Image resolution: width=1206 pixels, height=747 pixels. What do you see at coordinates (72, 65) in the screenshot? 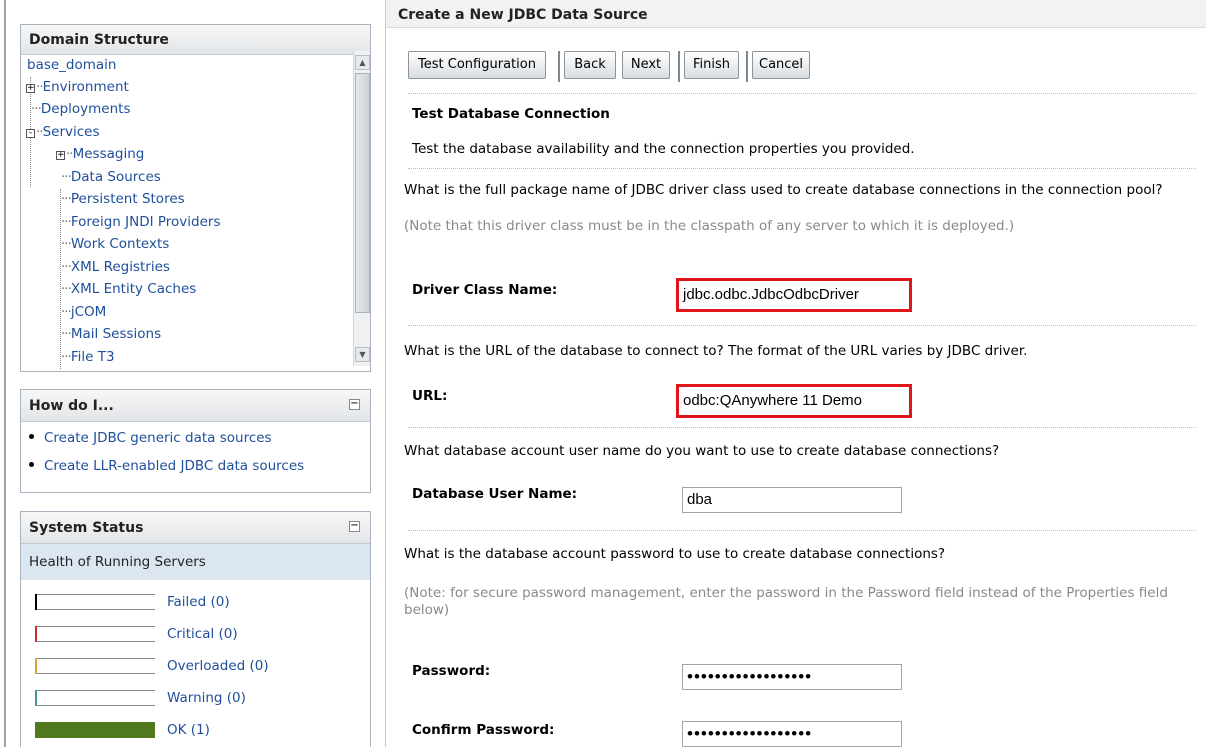
I see `tree-item-base-domain: base_domain` at bounding box center [72, 65].